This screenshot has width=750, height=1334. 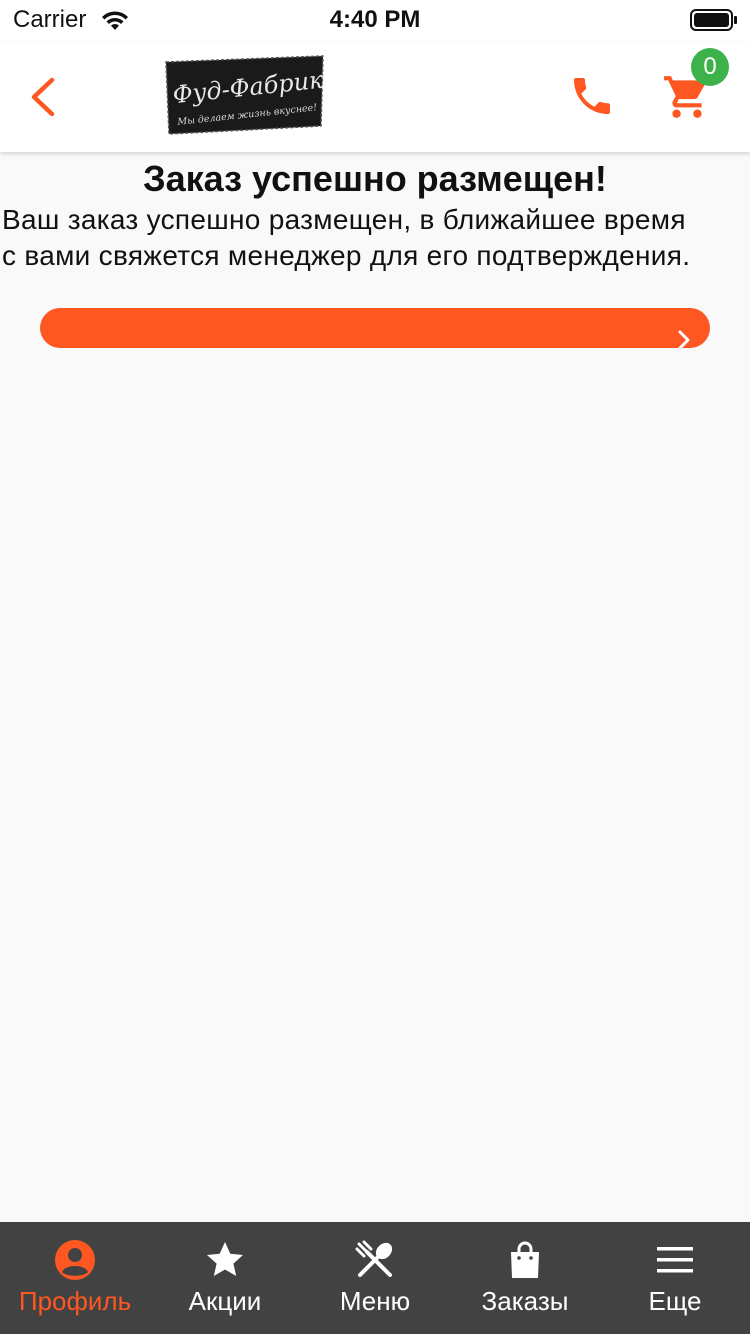 I want to click on tab-menu: Меню, so click(x=375, y=1278).